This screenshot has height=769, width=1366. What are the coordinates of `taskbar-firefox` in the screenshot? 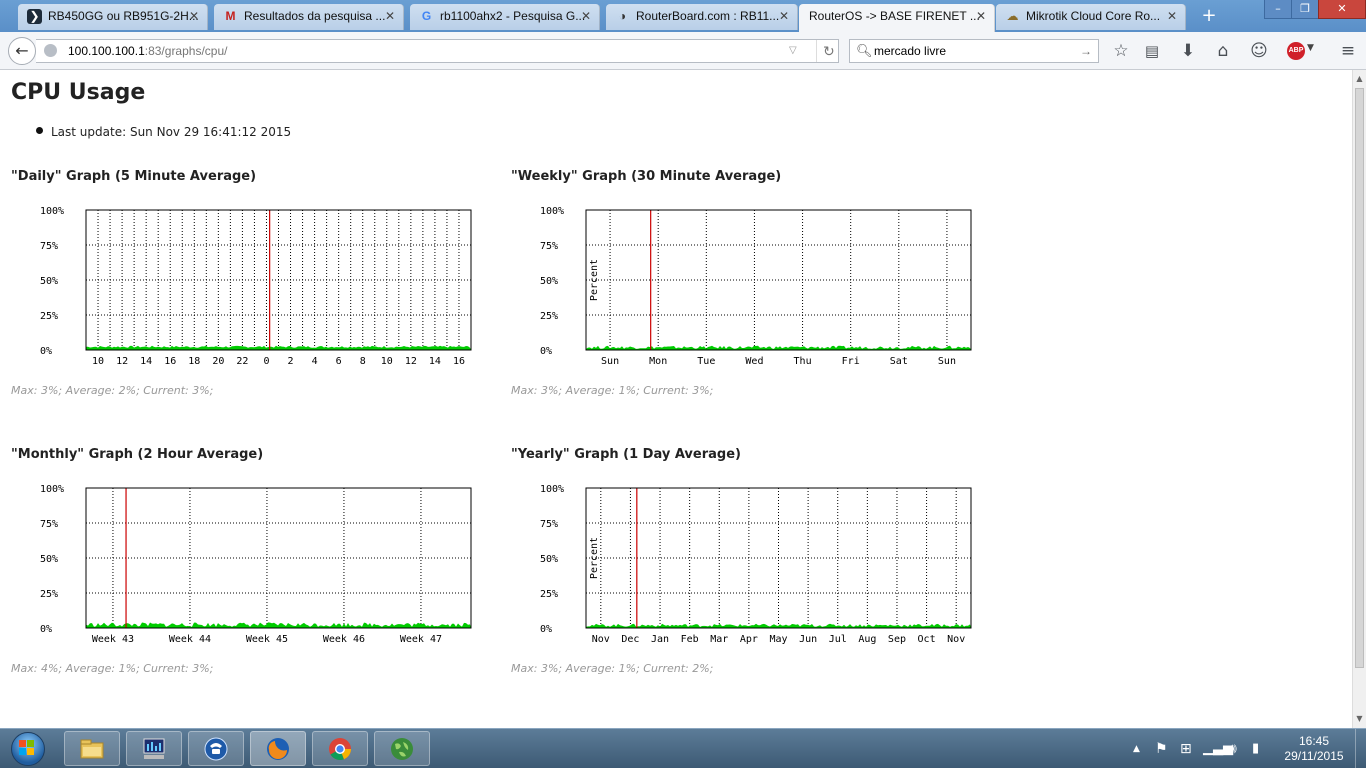 It's located at (278, 748).